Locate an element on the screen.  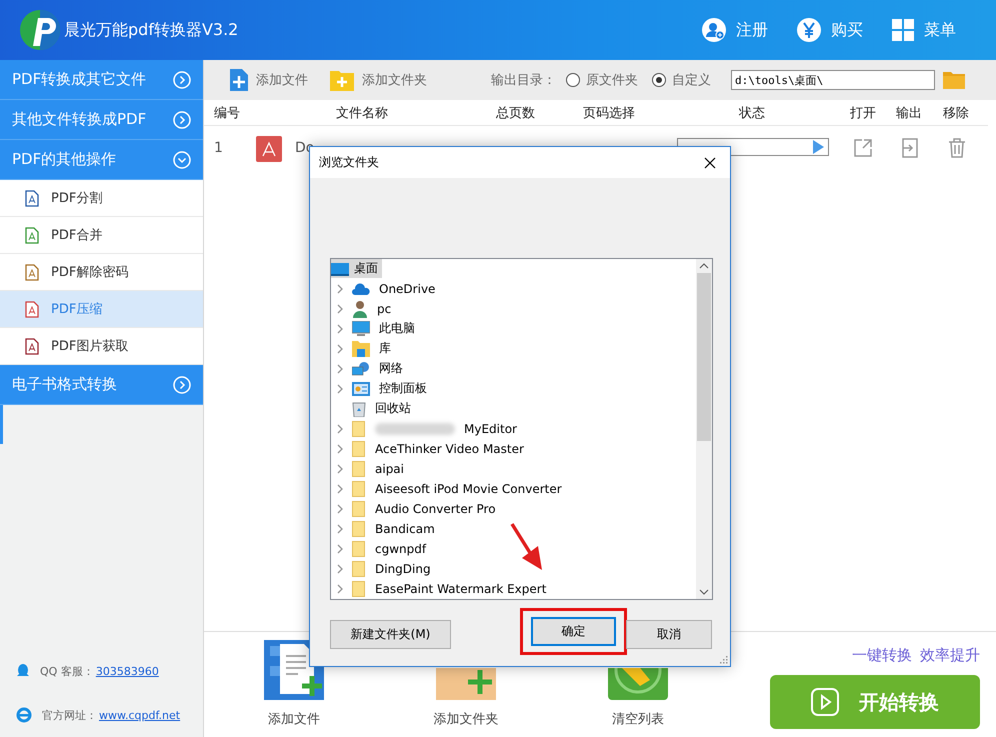
tree-item: 控制面板 is located at coordinates (403, 388).